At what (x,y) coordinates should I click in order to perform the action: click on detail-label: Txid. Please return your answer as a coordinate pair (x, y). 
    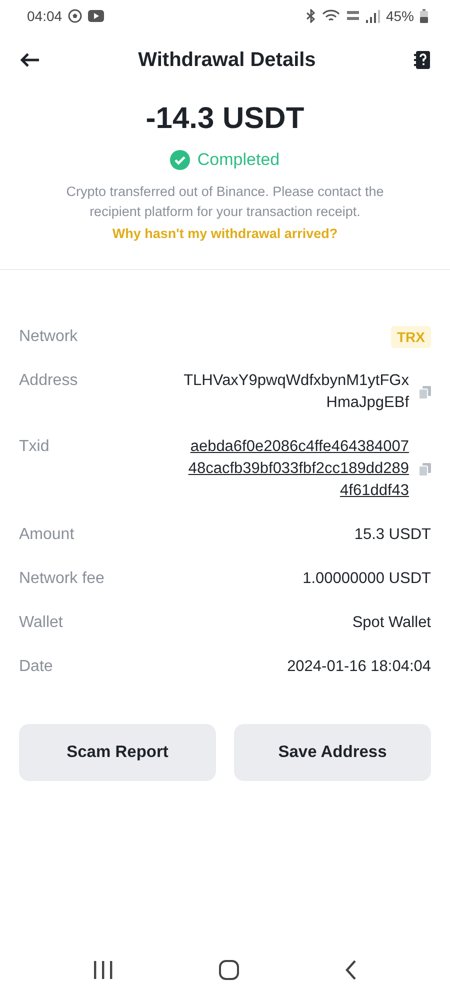
    Looking at the image, I should click on (34, 447).